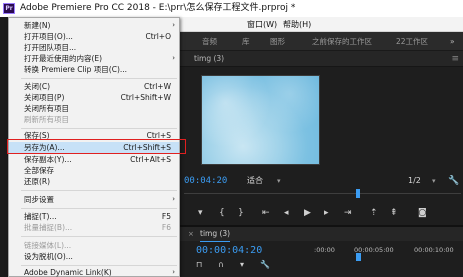 This screenshot has width=463, height=277. I want to click on menu-item-save-all: 全部保存, so click(94, 170).